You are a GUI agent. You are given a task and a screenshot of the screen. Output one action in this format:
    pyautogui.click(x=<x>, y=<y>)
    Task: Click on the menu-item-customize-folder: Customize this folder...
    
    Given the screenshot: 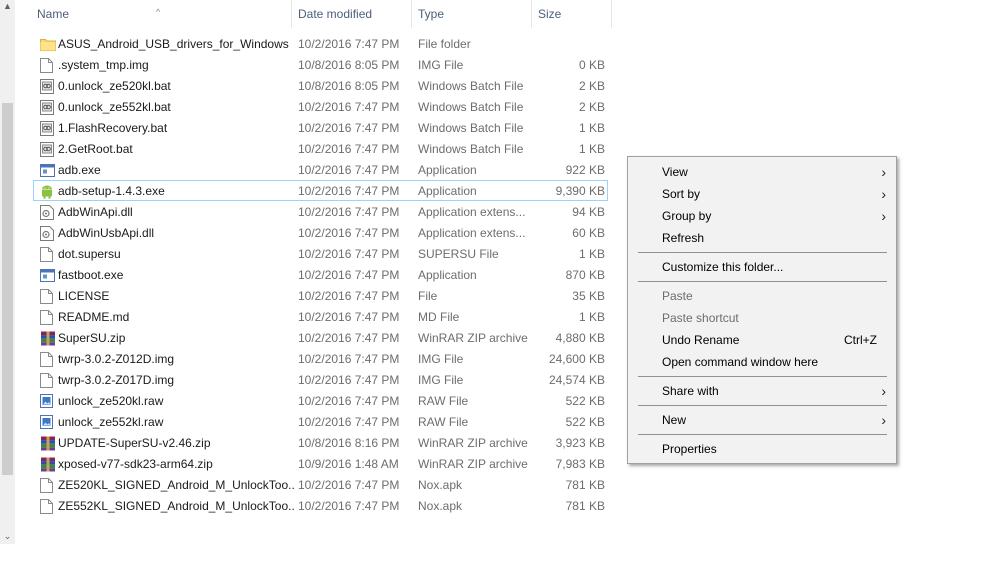 What is the action you would take?
    pyautogui.click(x=762, y=267)
    